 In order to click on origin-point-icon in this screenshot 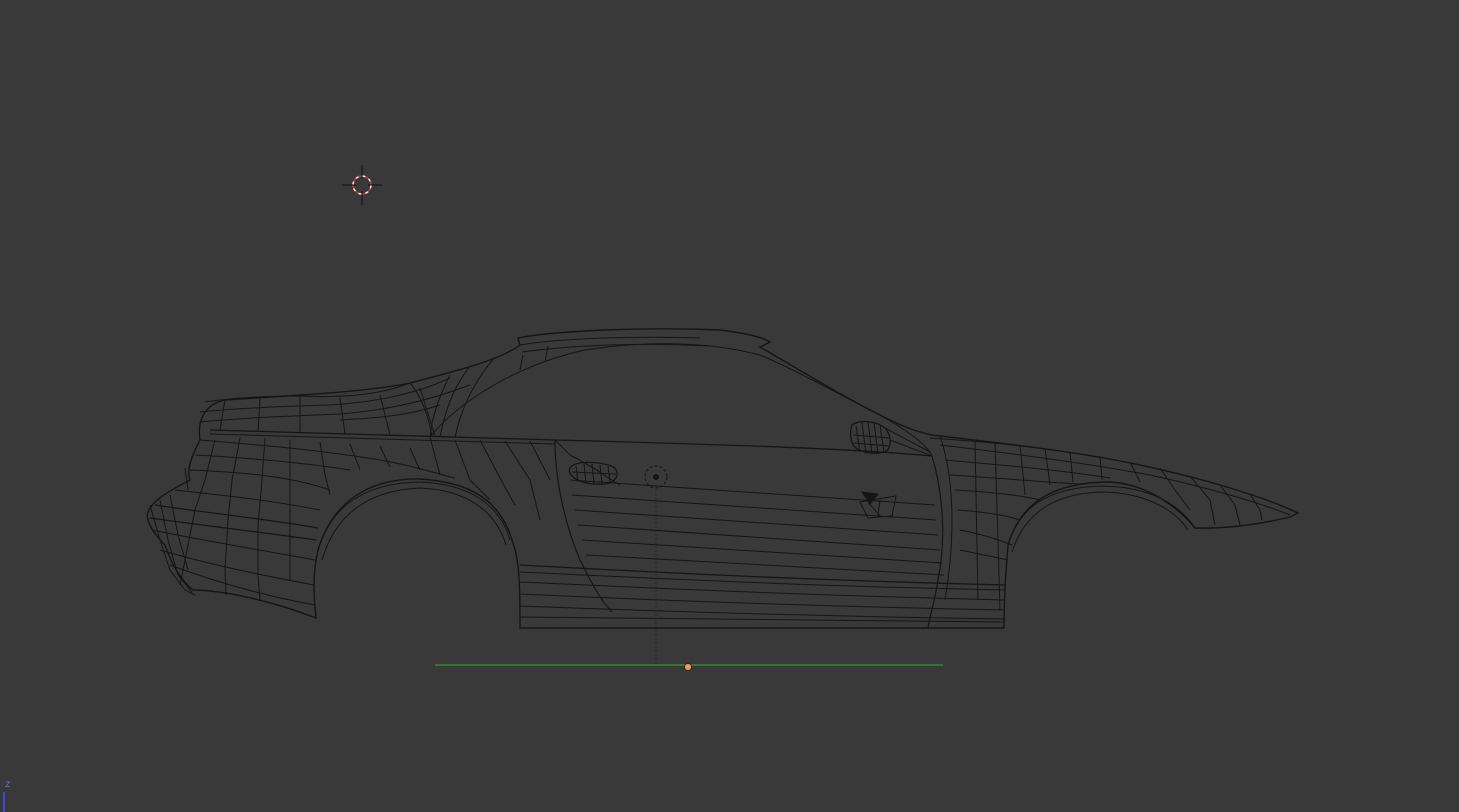, I will do `click(688, 667)`.